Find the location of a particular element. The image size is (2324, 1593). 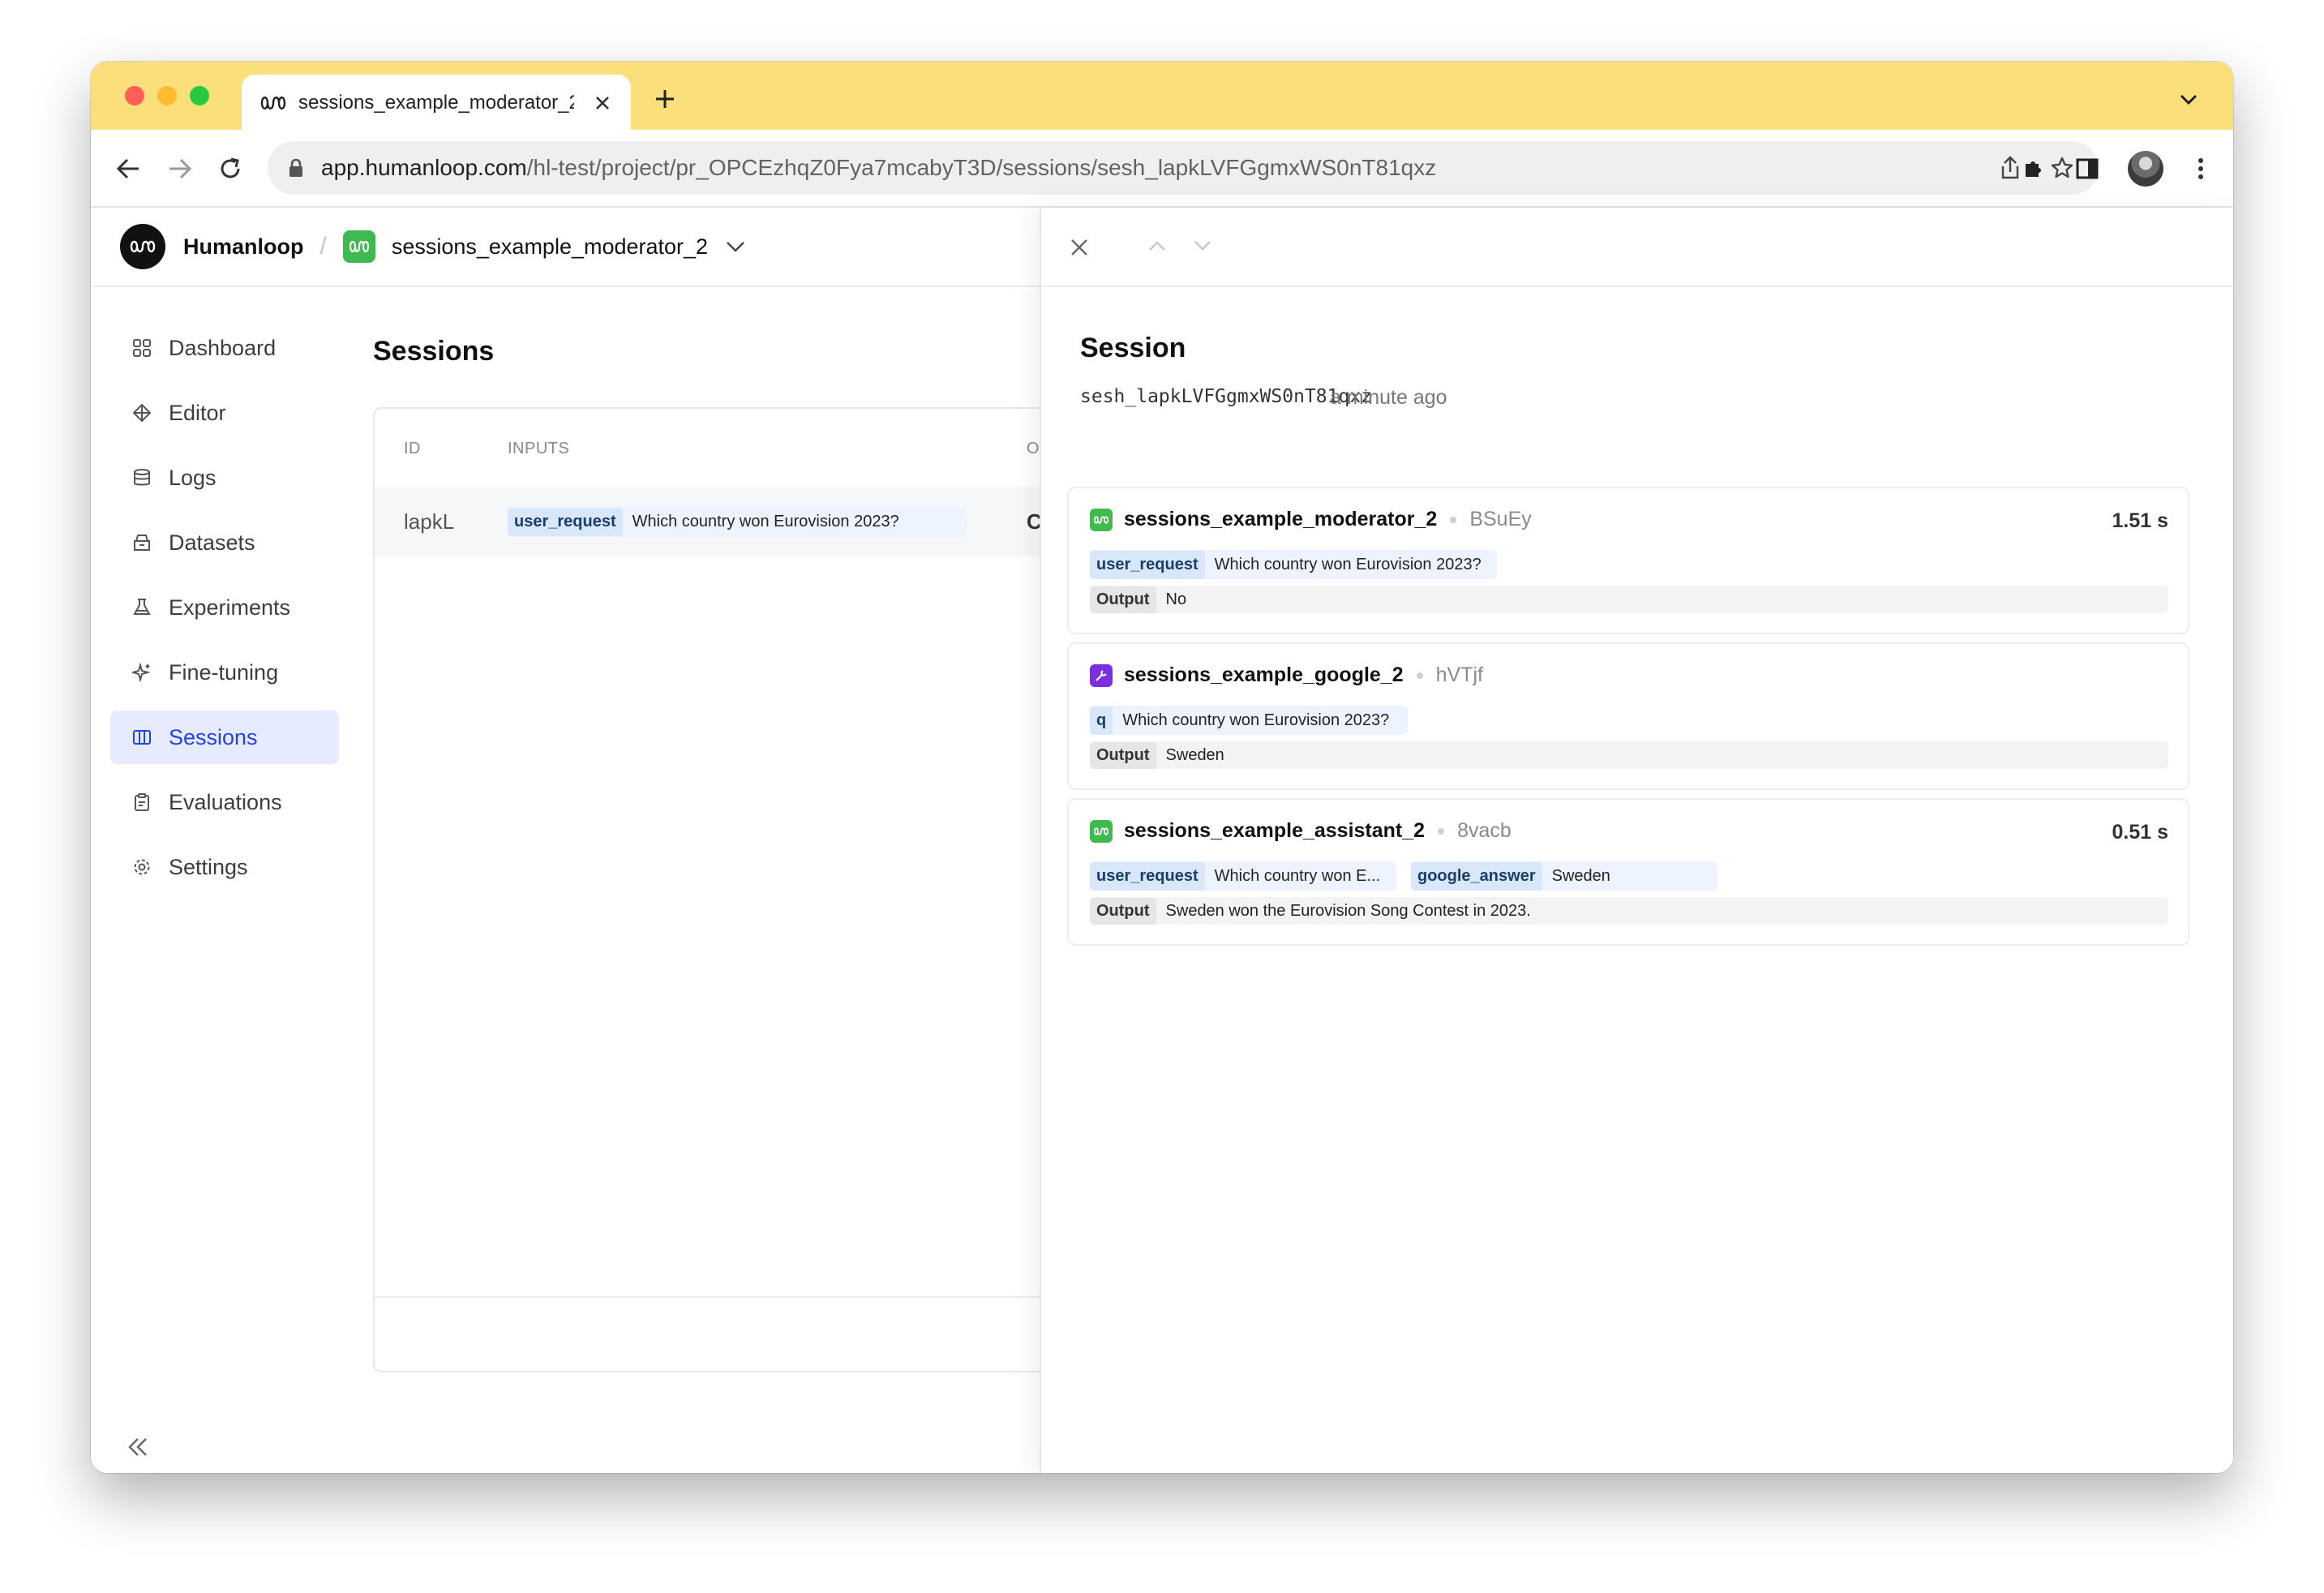

reload-icon is located at coordinates (230, 168).